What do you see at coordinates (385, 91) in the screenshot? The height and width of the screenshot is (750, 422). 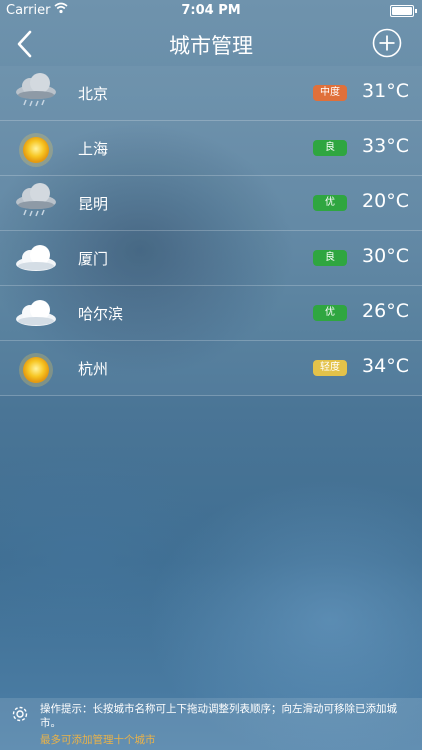 I see `temperature: 31°C` at bounding box center [385, 91].